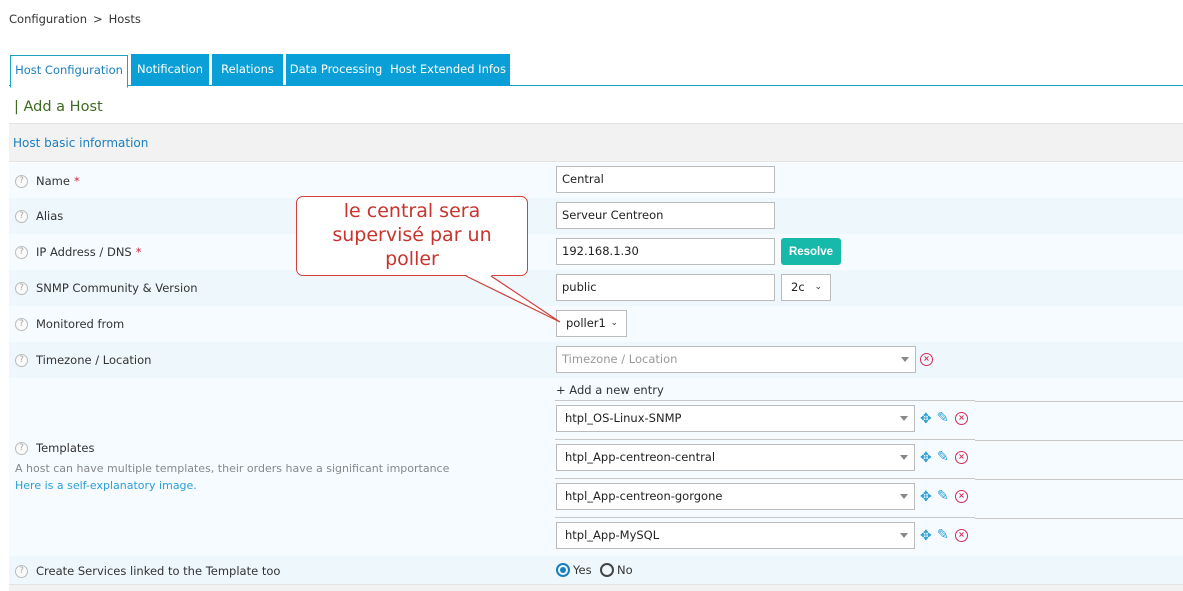  Describe the element at coordinates (735, 496) in the screenshot. I see `template-select: htpl_App-centreon-gorgone` at that location.